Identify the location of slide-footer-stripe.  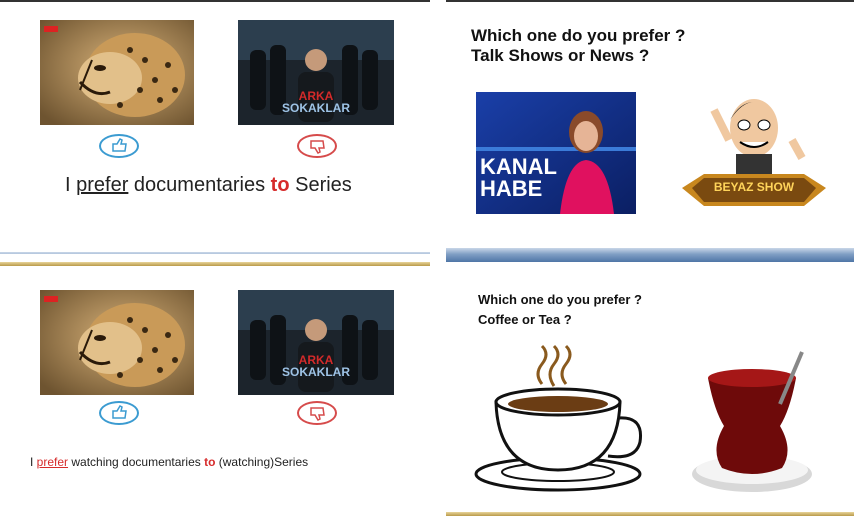
(650, 514).